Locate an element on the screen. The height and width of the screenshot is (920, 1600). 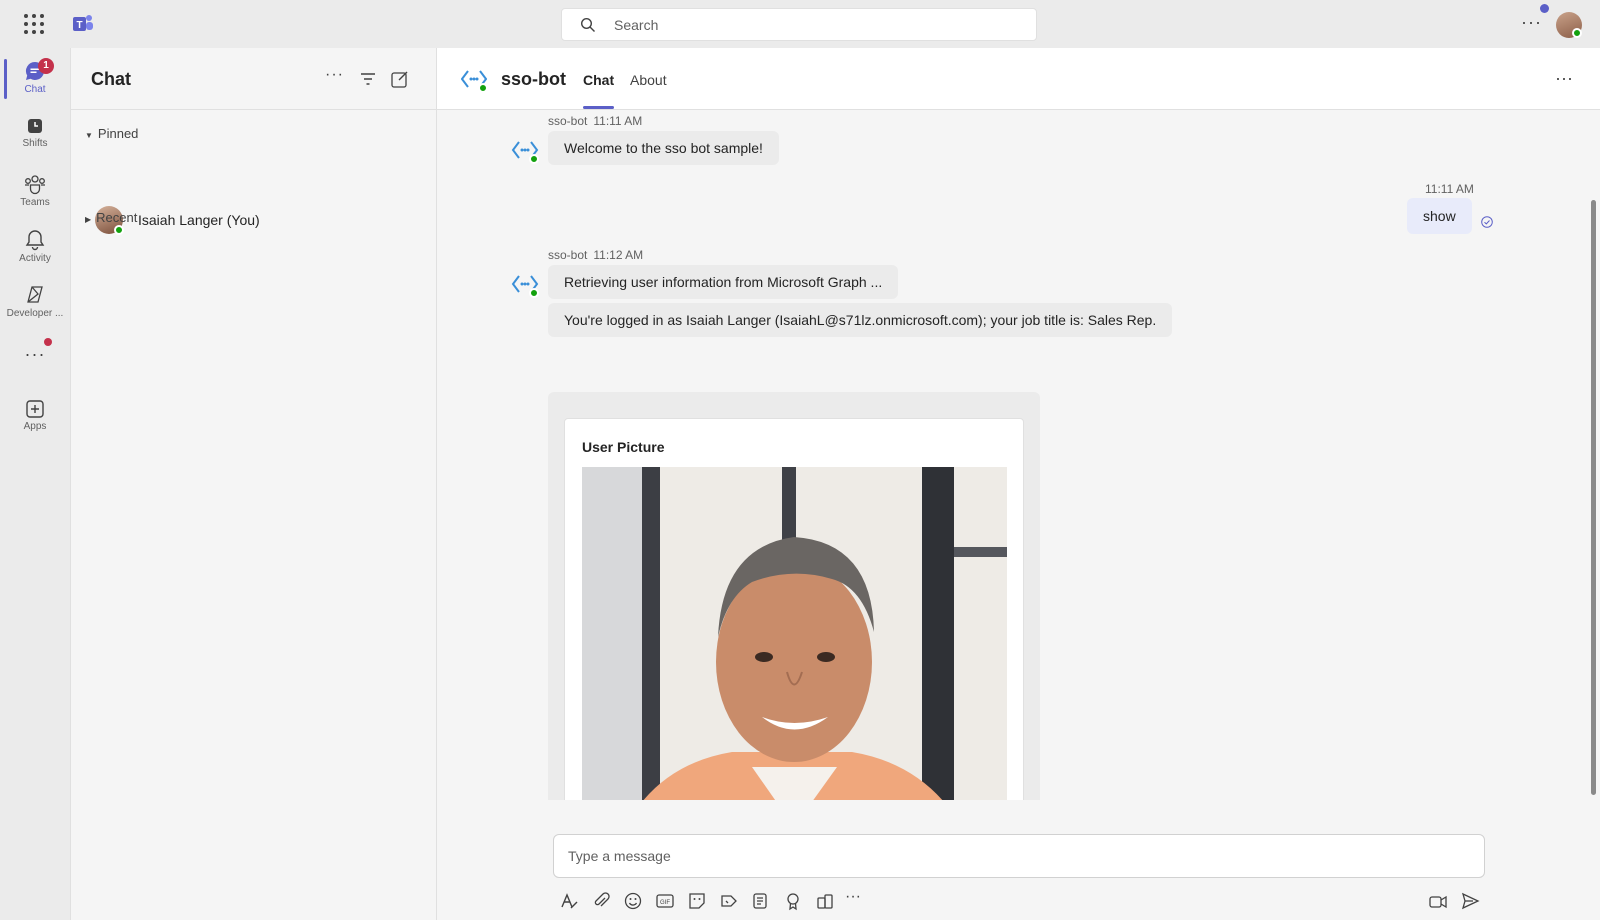
message-time: 11:12 AM is located at coordinates (618, 255).